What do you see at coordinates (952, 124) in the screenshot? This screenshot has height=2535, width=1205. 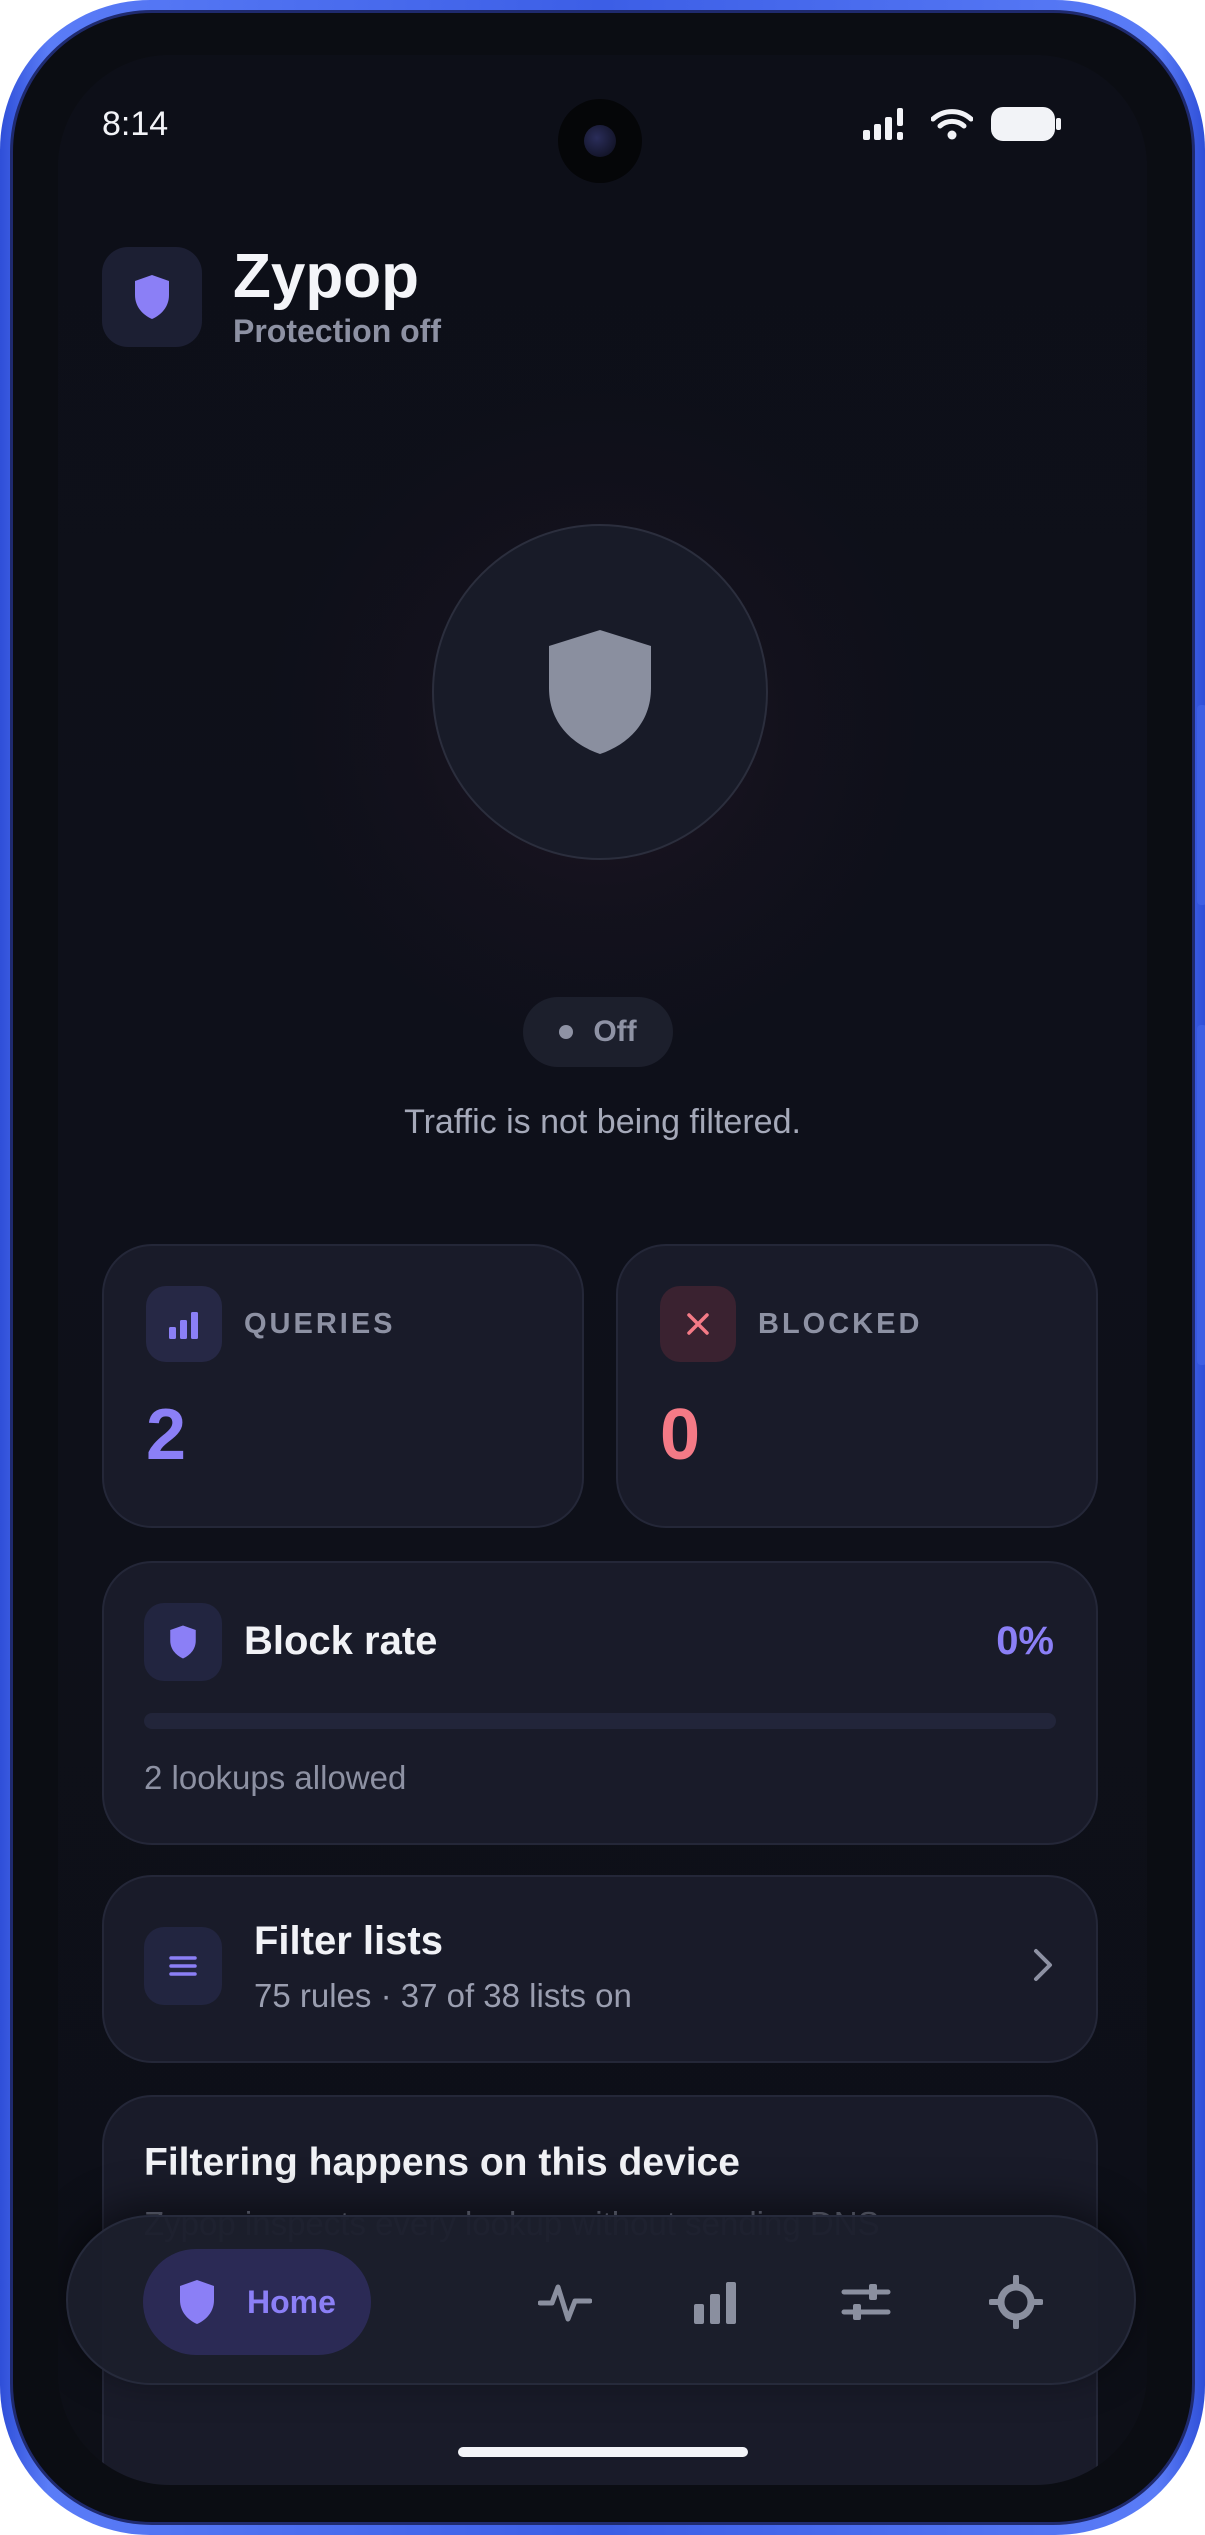 I see `wifi-icon` at bounding box center [952, 124].